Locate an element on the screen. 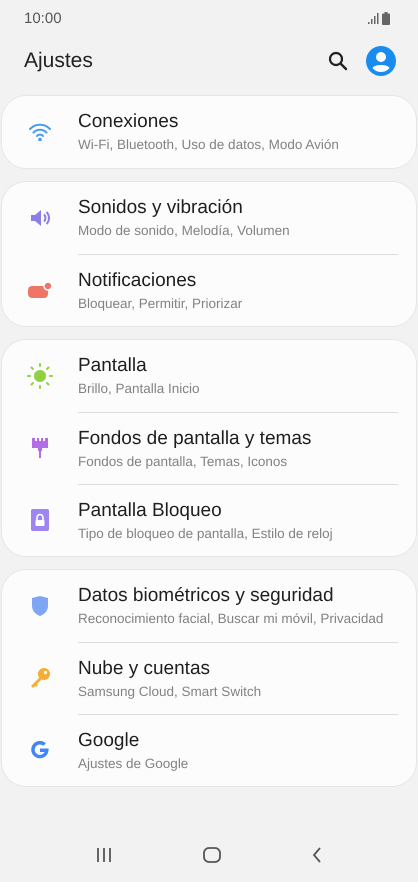  search-icon is located at coordinates (338, 61).